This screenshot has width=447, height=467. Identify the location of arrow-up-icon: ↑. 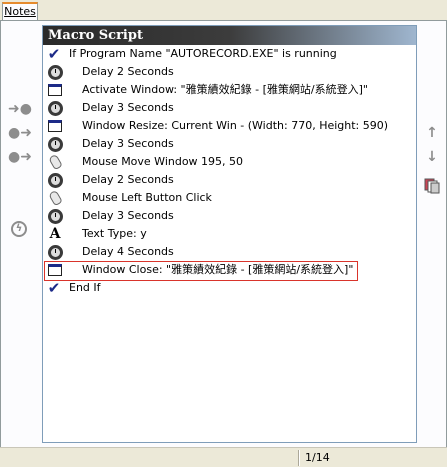
(432, 133).